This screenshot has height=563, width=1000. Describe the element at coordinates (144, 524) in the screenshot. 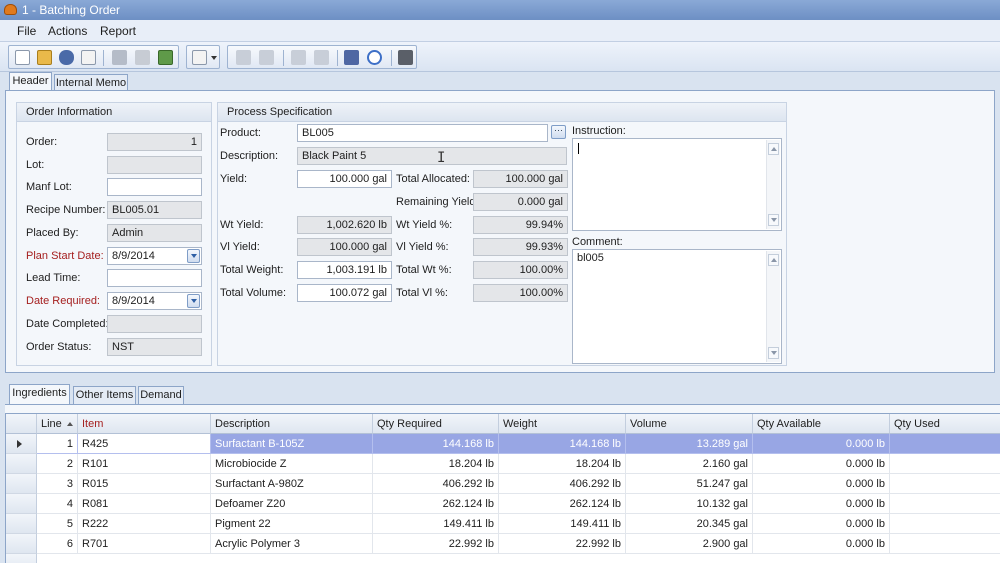

I see `cell-item: R222` at that location.